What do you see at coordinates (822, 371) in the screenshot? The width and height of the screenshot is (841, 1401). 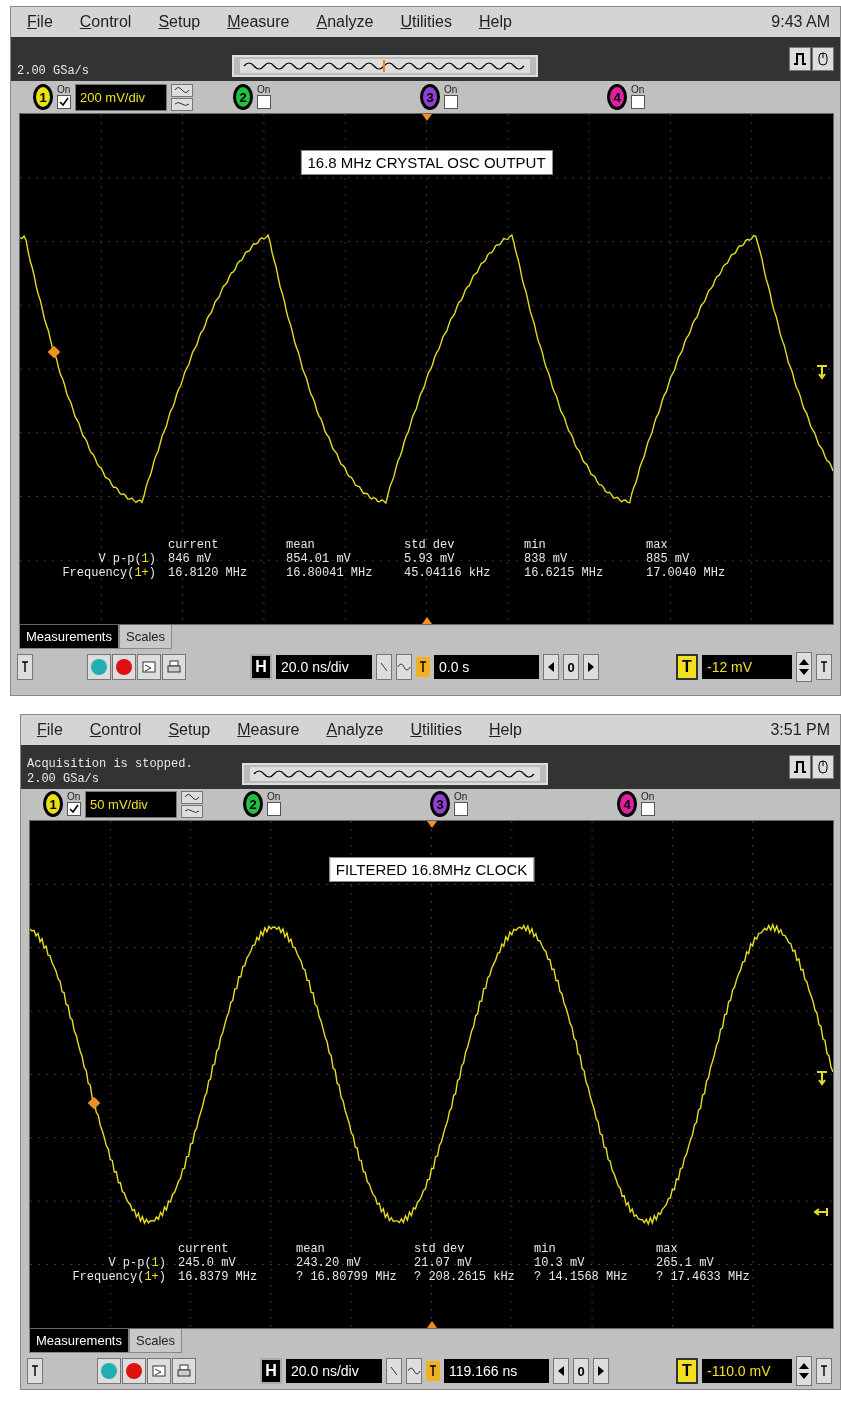 I see `trigger-level-icon` at bounding box center [822, 371].